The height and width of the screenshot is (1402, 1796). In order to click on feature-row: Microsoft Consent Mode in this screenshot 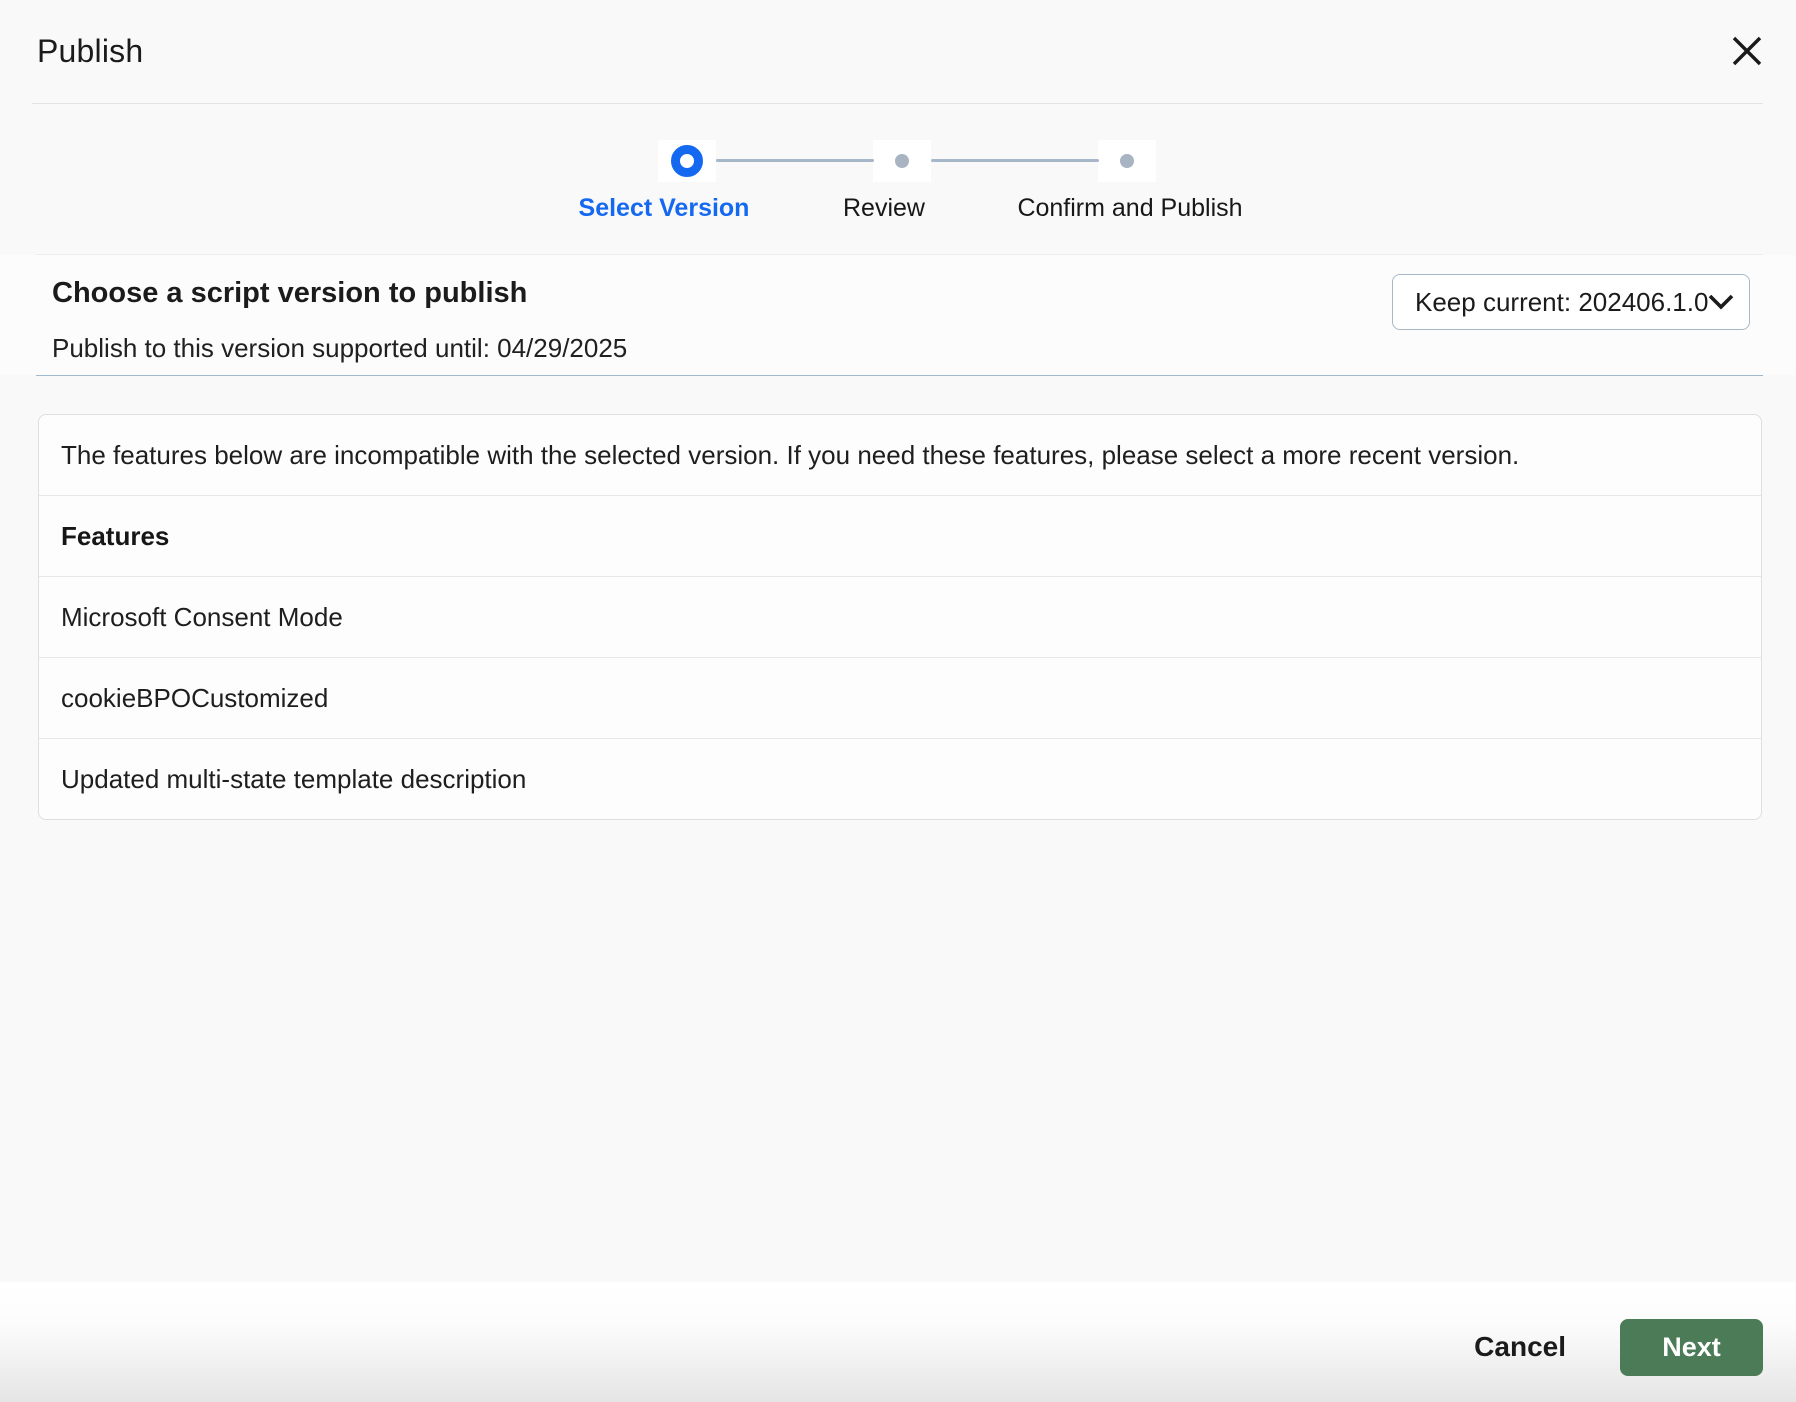, I will do `click(900, 616)`.